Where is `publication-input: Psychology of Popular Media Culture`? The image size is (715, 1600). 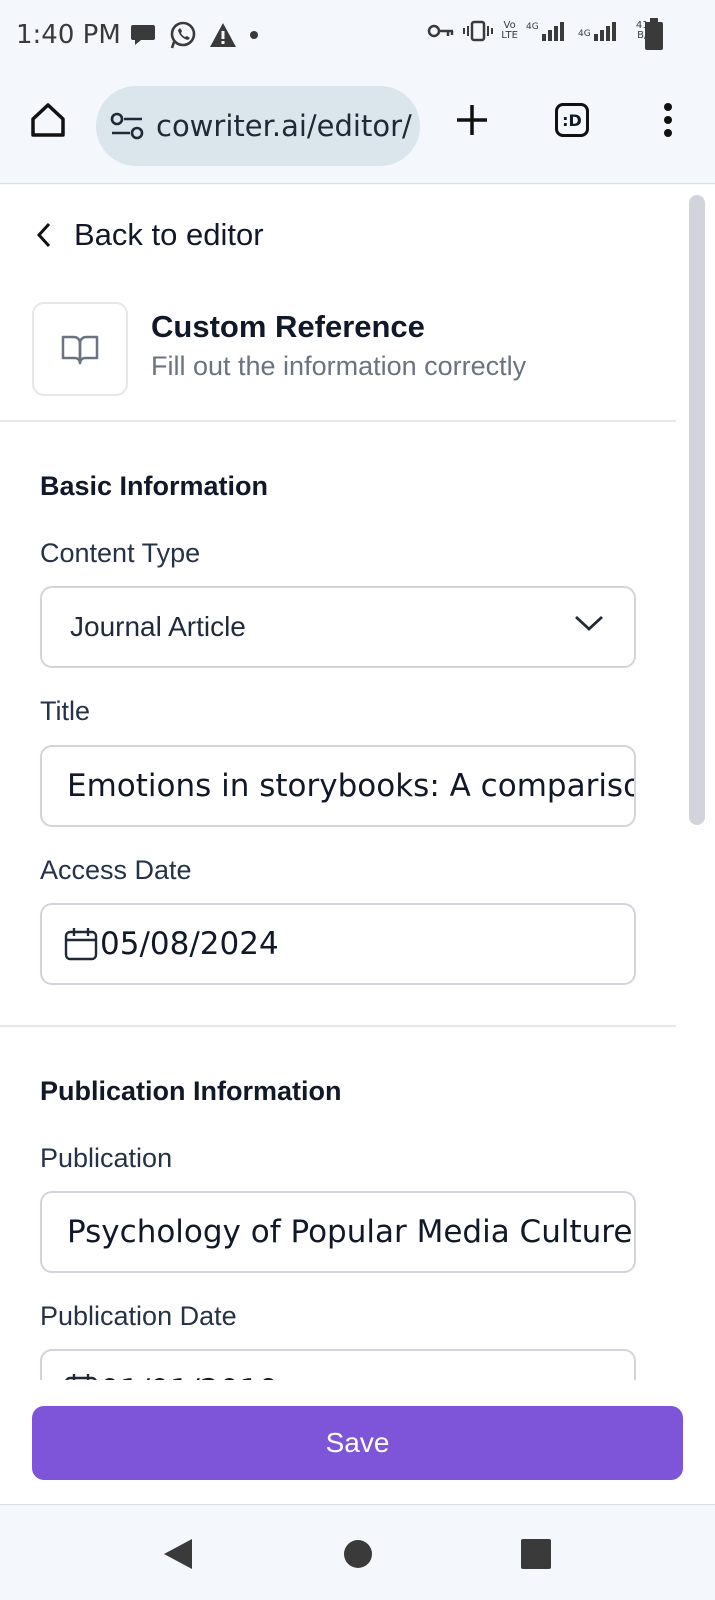
publication-input: Psychology of Popular Media Culture is located at coordinates (338, 1232).